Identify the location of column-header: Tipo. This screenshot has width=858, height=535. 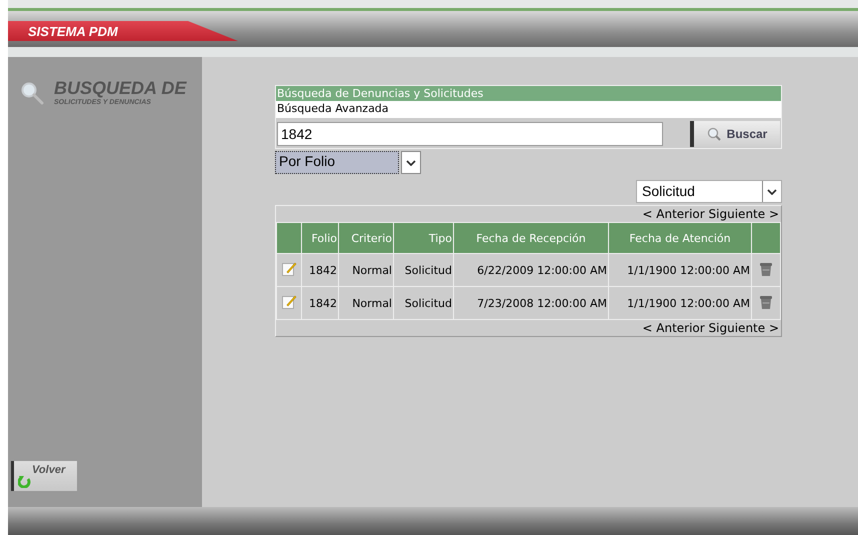
(424, 238).